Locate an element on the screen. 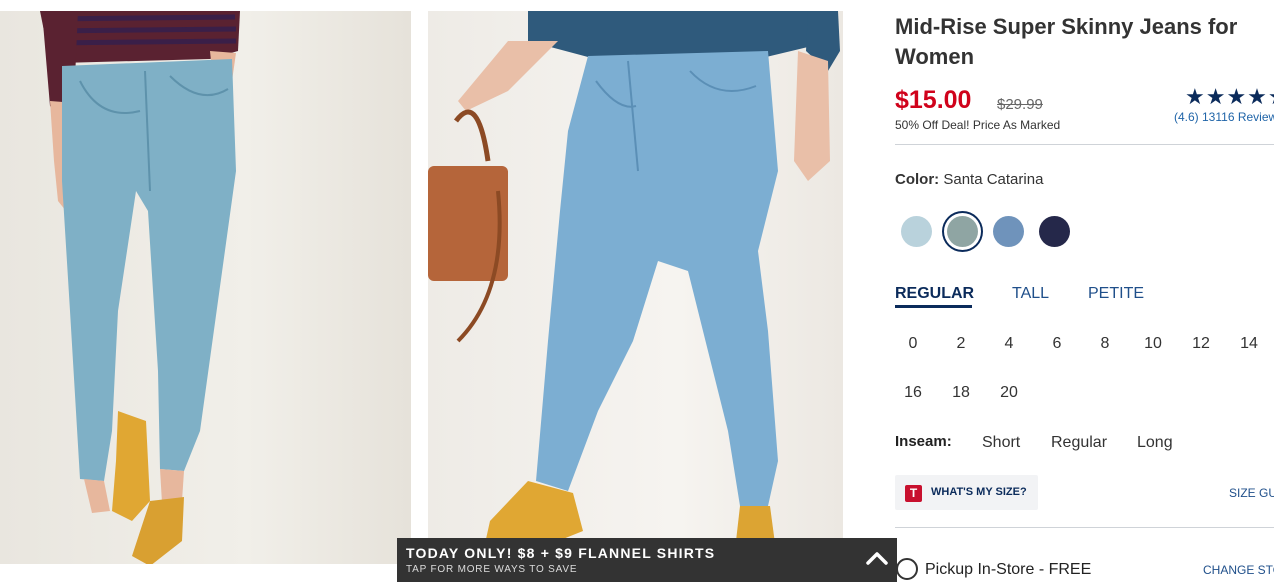 The height and width of the screenshot is (582, 1274). size-option-18: 18 is located at coordinates (961, 393).